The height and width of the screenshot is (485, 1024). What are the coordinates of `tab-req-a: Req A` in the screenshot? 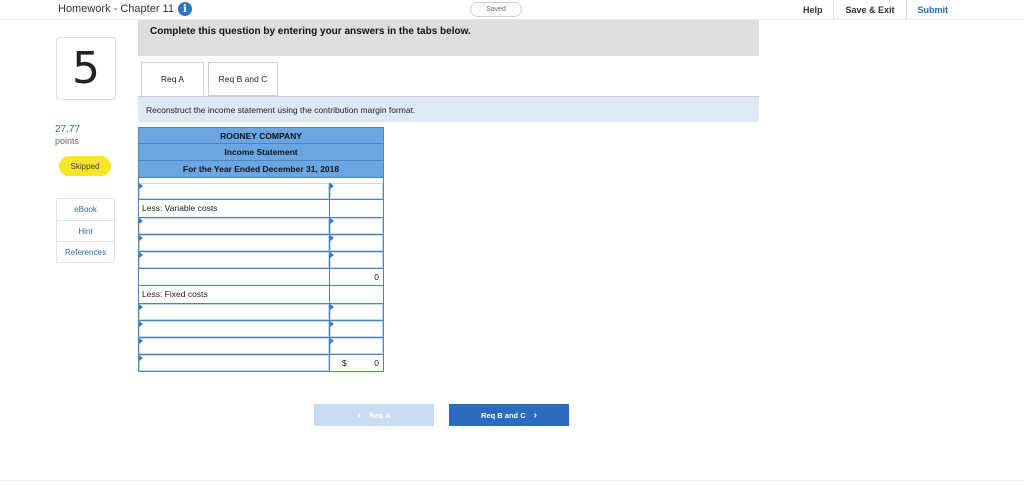 It's located at (172, 79).